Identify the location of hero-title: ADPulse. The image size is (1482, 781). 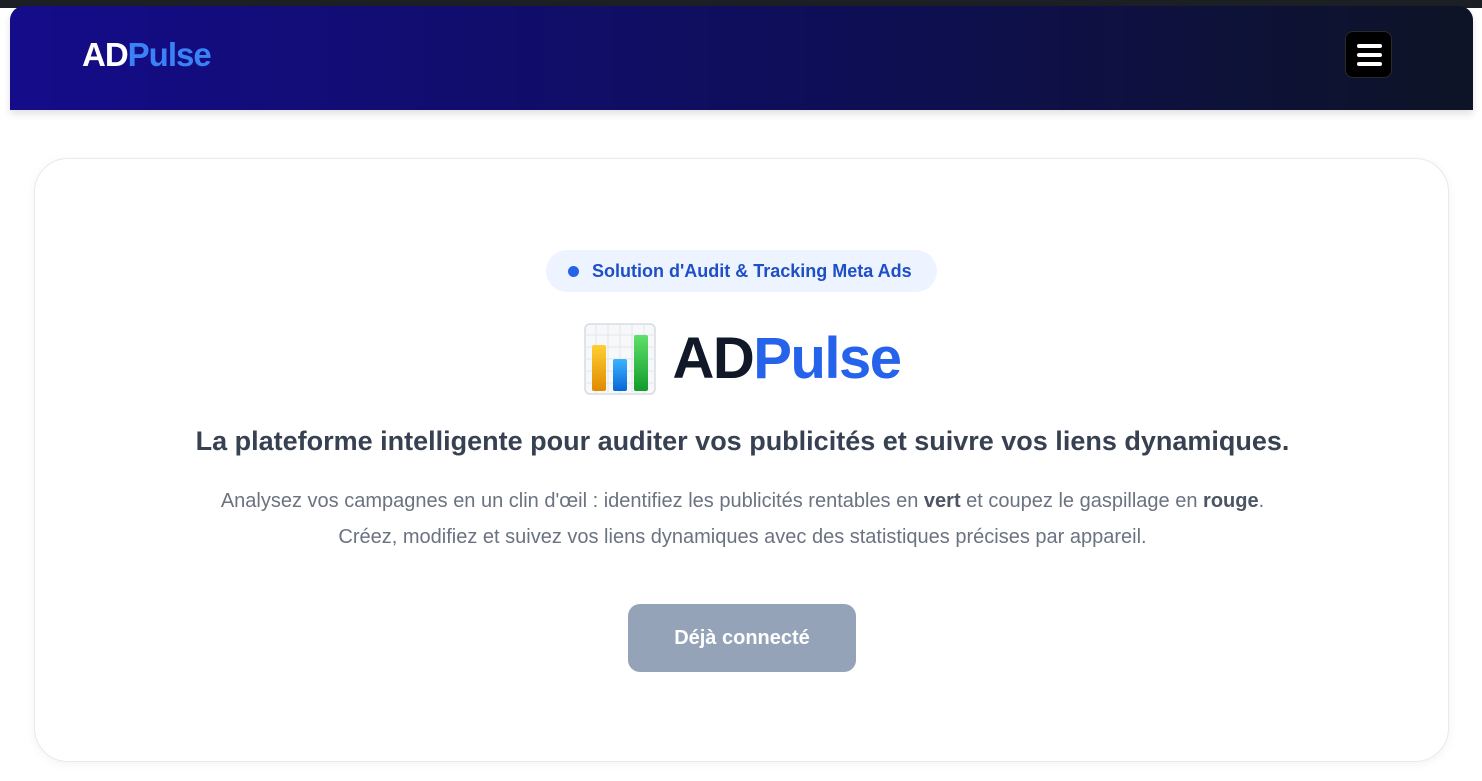
(742, 359).